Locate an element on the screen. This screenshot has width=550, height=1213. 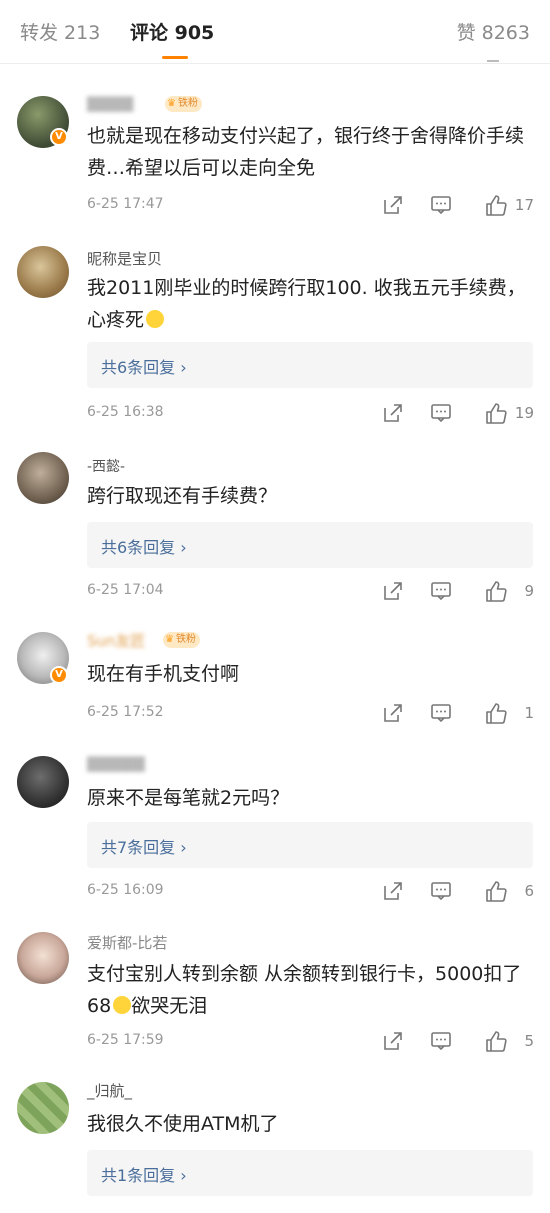
username: _归航_ is located at coordinates (109, 1090).